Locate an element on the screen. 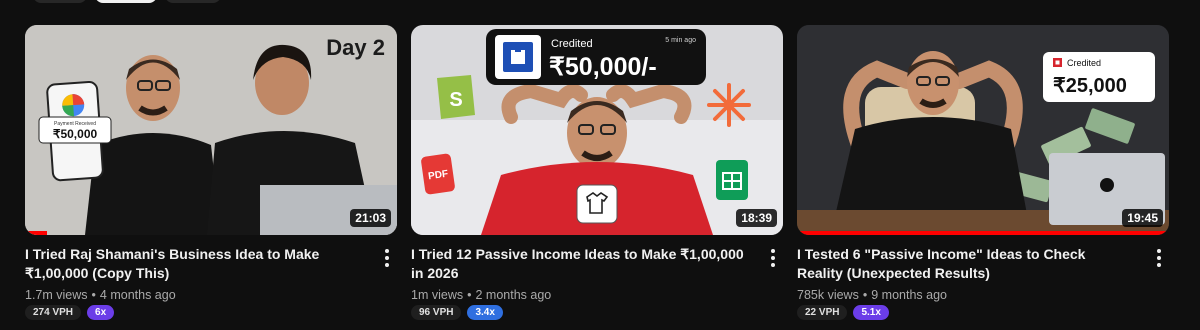  thumb-time-label: 5 min ago is located at coordinates (680, 40).